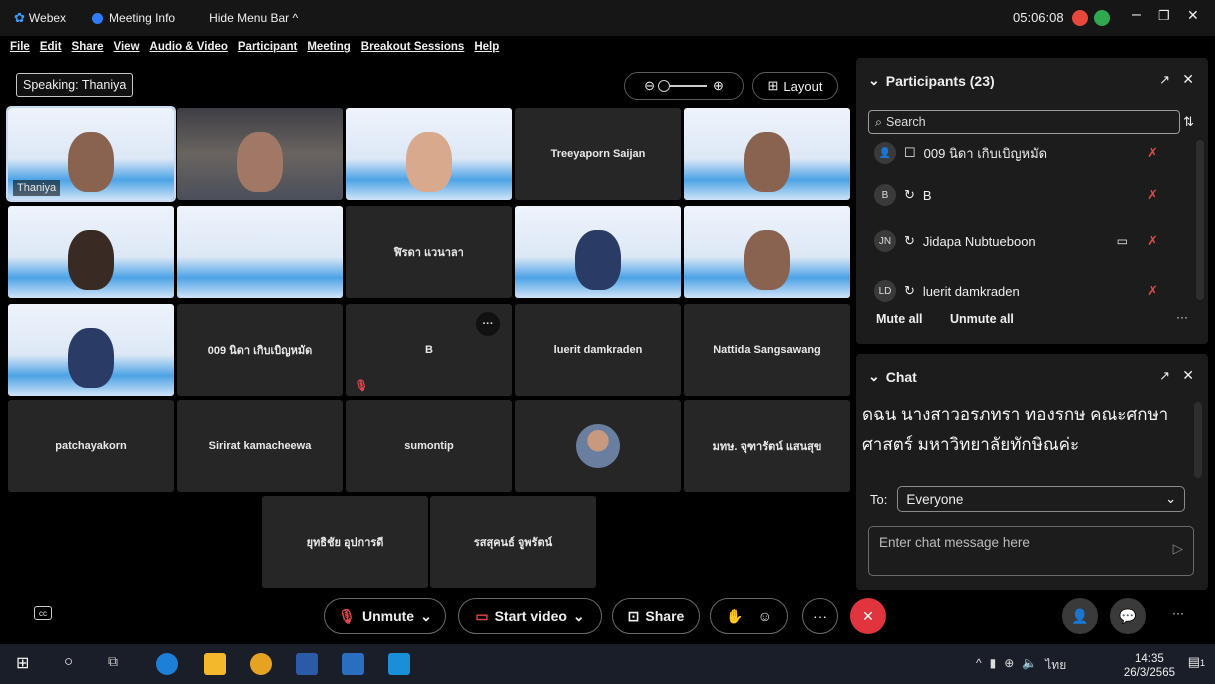  I want to click on chevron-up-icon: ^, so click(979, 665).